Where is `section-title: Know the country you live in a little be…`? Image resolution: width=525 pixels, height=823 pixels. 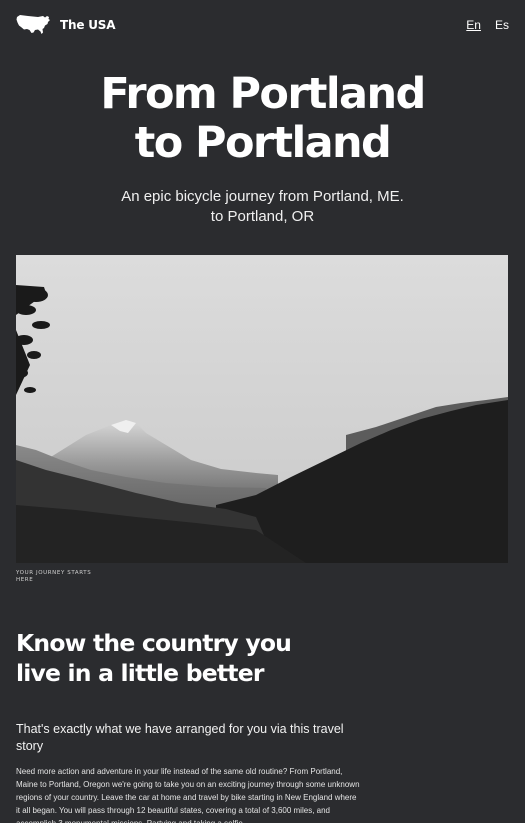 section-title: Know the country you live in a little be… is located at coordinates (196, 658).